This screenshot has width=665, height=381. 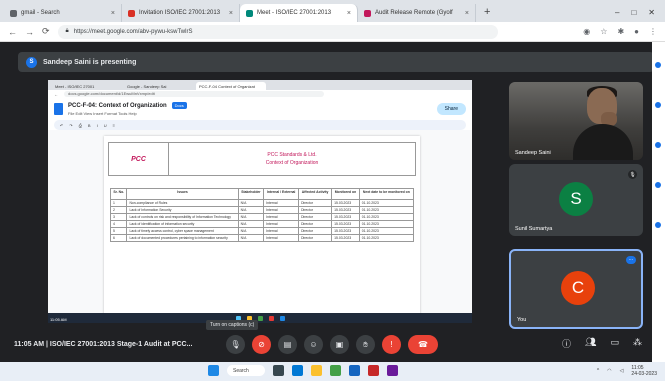 What do you see at coordinates (235, 344) in the screenshot?
I see `mic-icon: 🎙︎` at bounding box center [235, 344].